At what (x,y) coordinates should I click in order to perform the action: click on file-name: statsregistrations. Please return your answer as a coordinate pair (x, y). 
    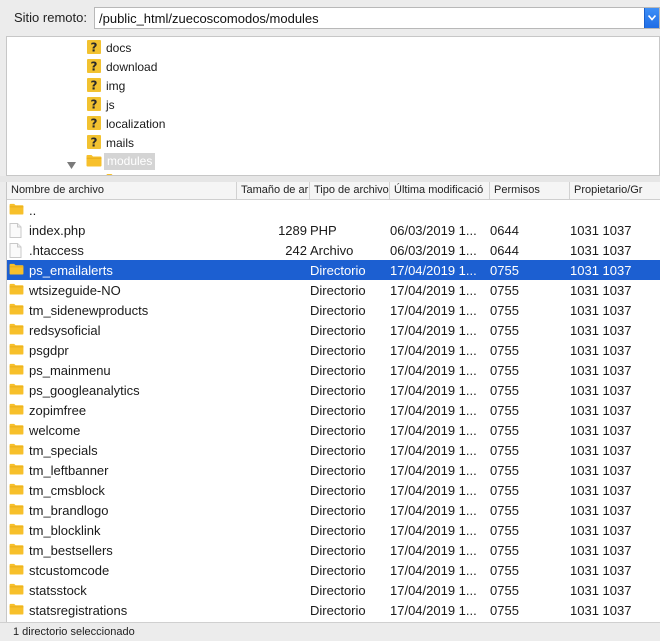
    Looking at the image, I should click on (78, 610).